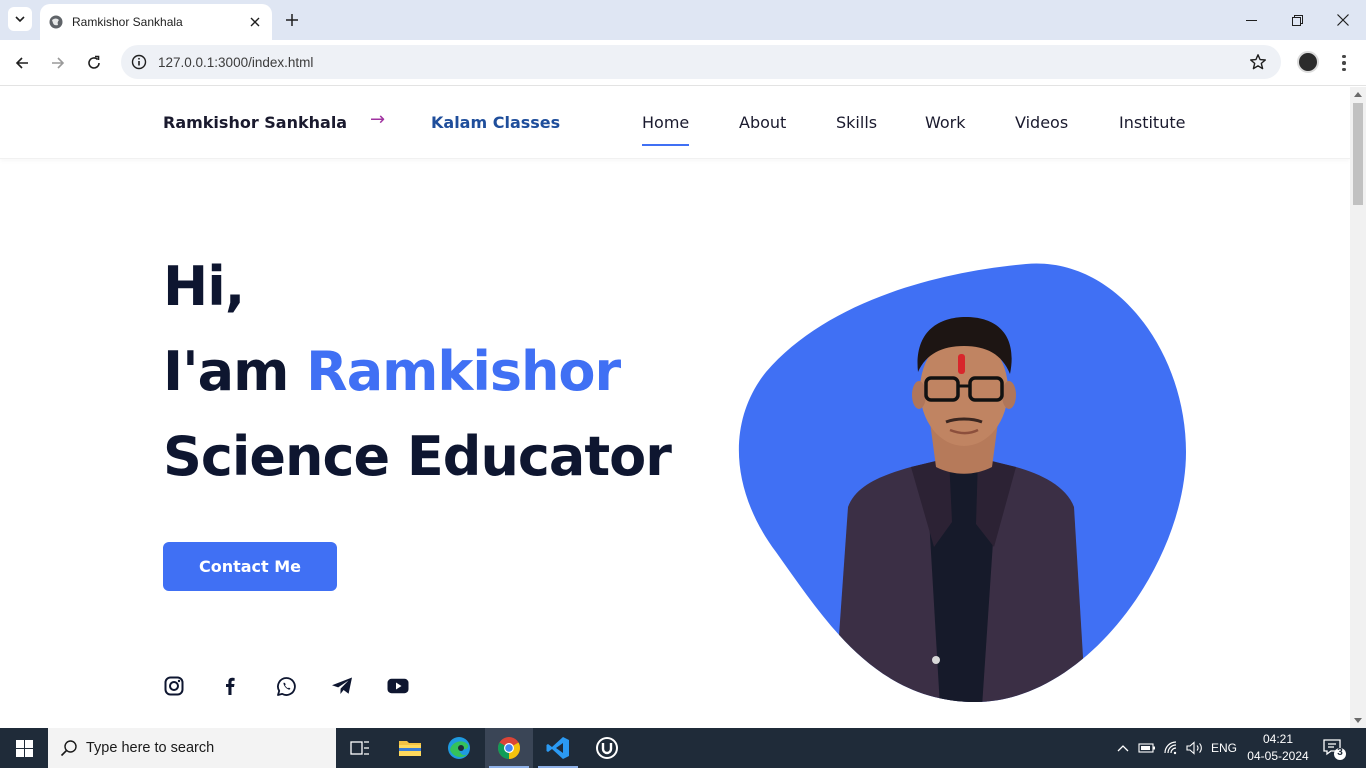 The width and height of the screenshot is (1366, 768). What do you see at coordinates (1308, 62) in the screenshot?
I see `profile-avatar` at bounding box center [1308, 62].